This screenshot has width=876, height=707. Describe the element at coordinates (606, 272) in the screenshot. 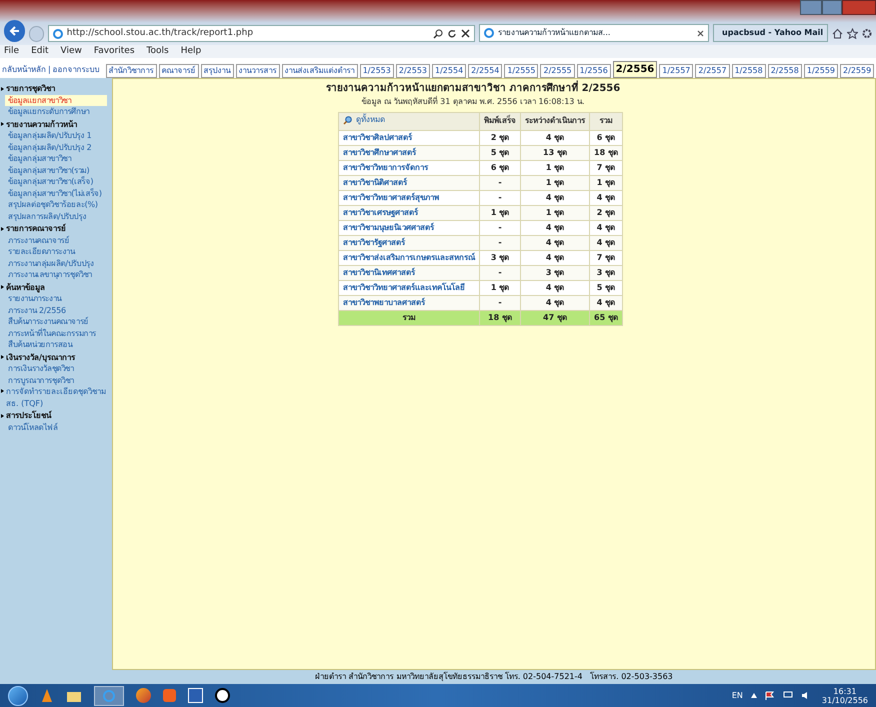

I see `table-cell: 3 ชุด` at that location.